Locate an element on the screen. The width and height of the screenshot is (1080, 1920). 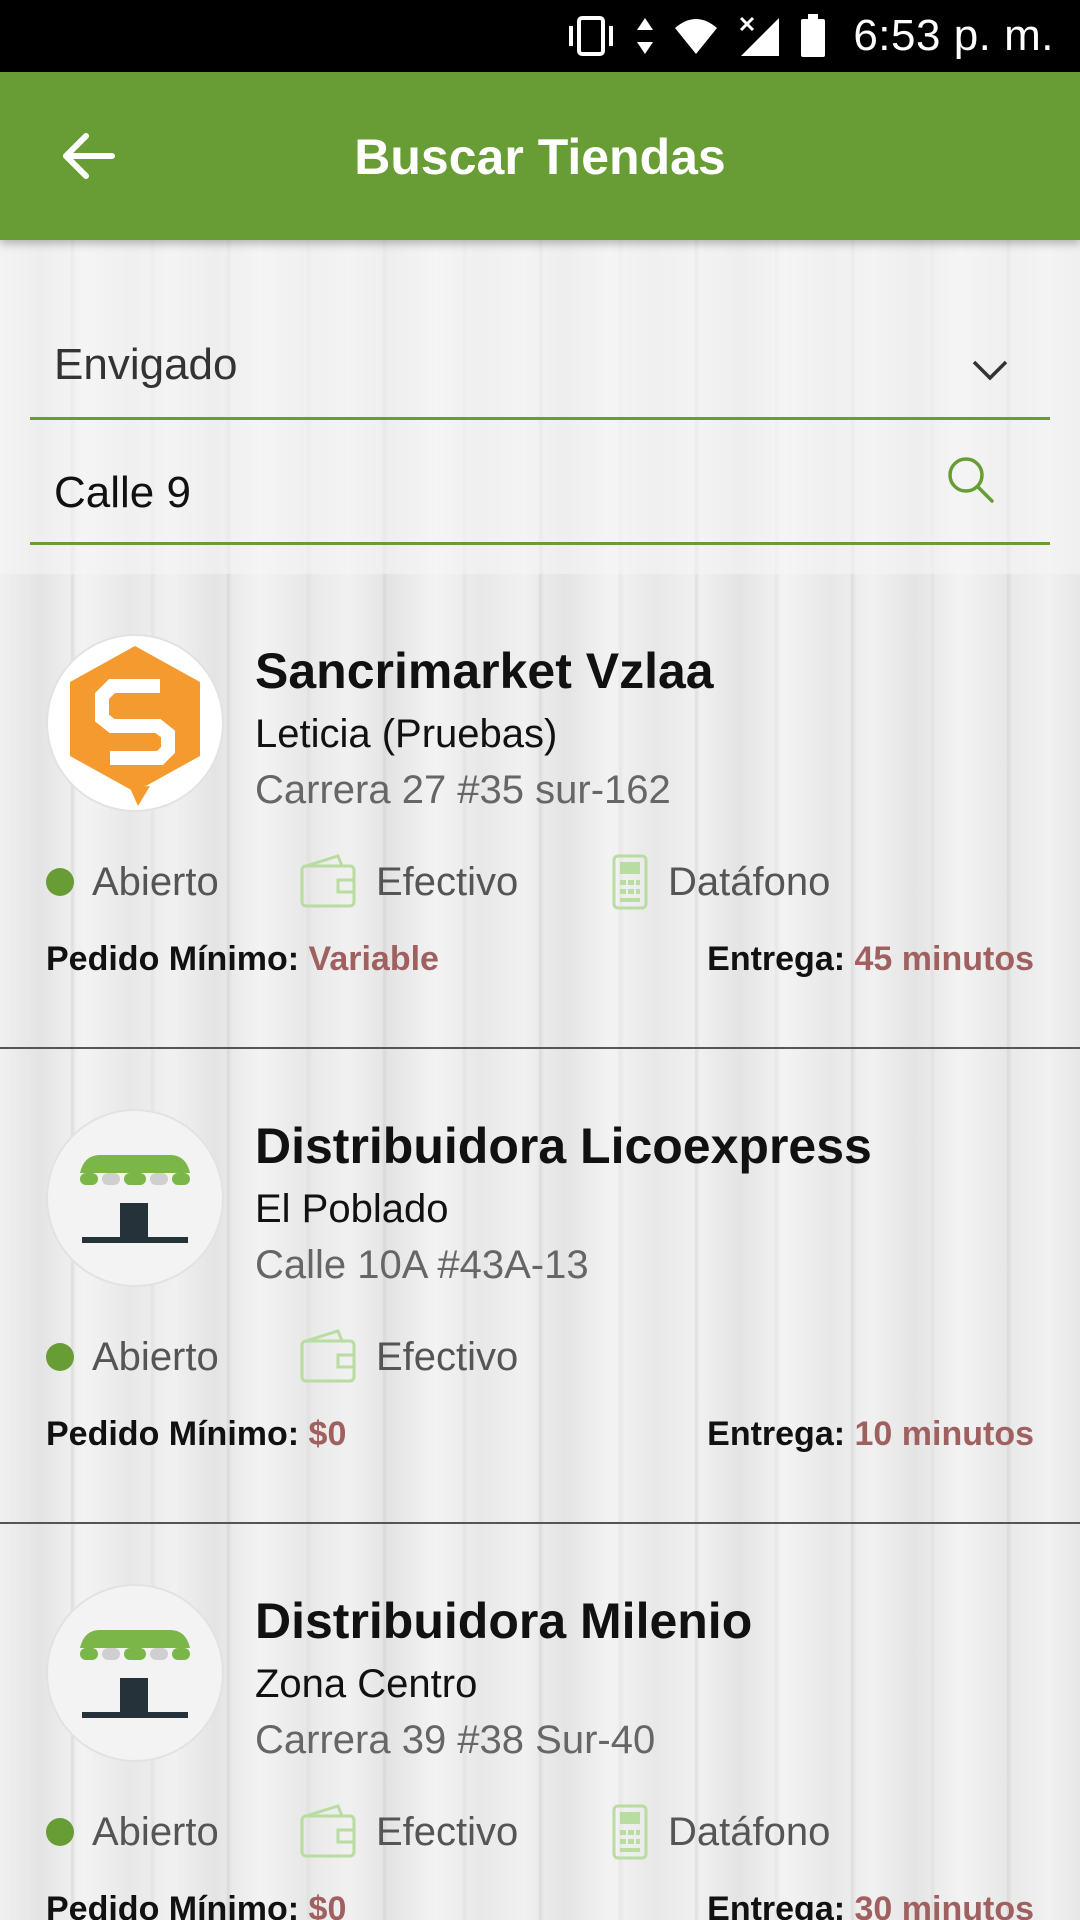
store-info-row: Pedido Mínimo: $0 Entrega: 30 minutos is located at coordinates (540, 1905).